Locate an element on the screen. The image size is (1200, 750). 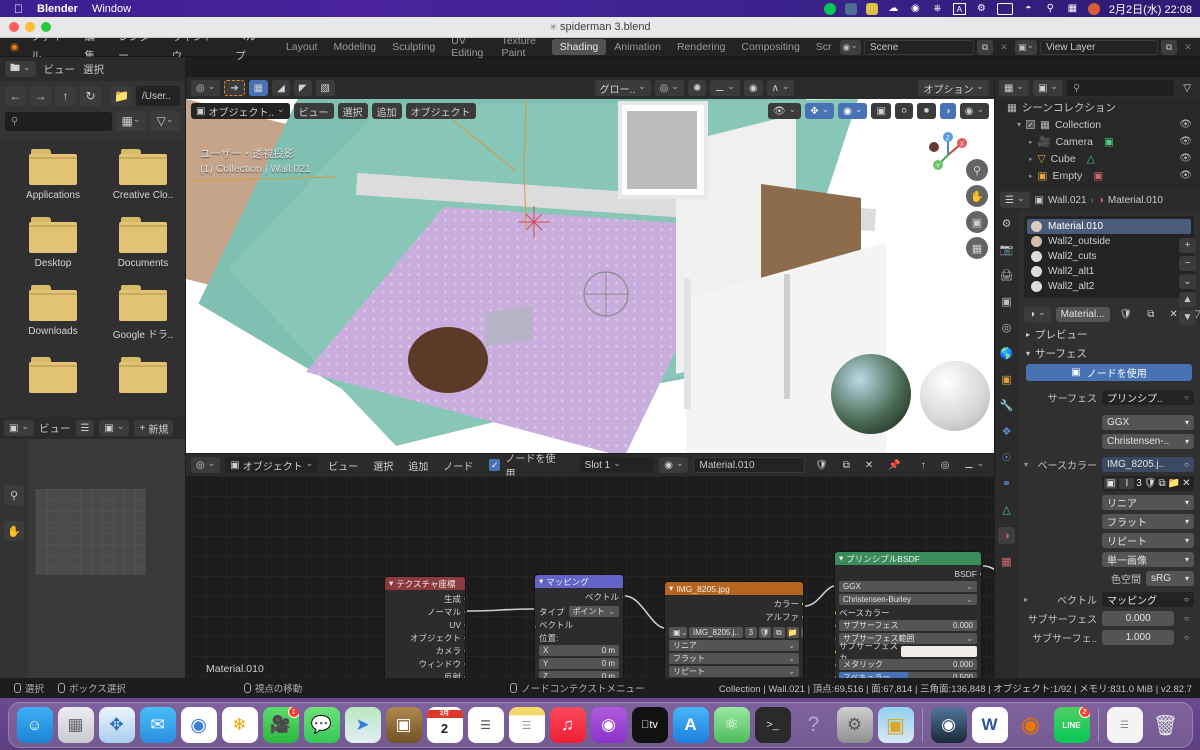
falloff-icon: ∧ is located at coordinates (780, 88).